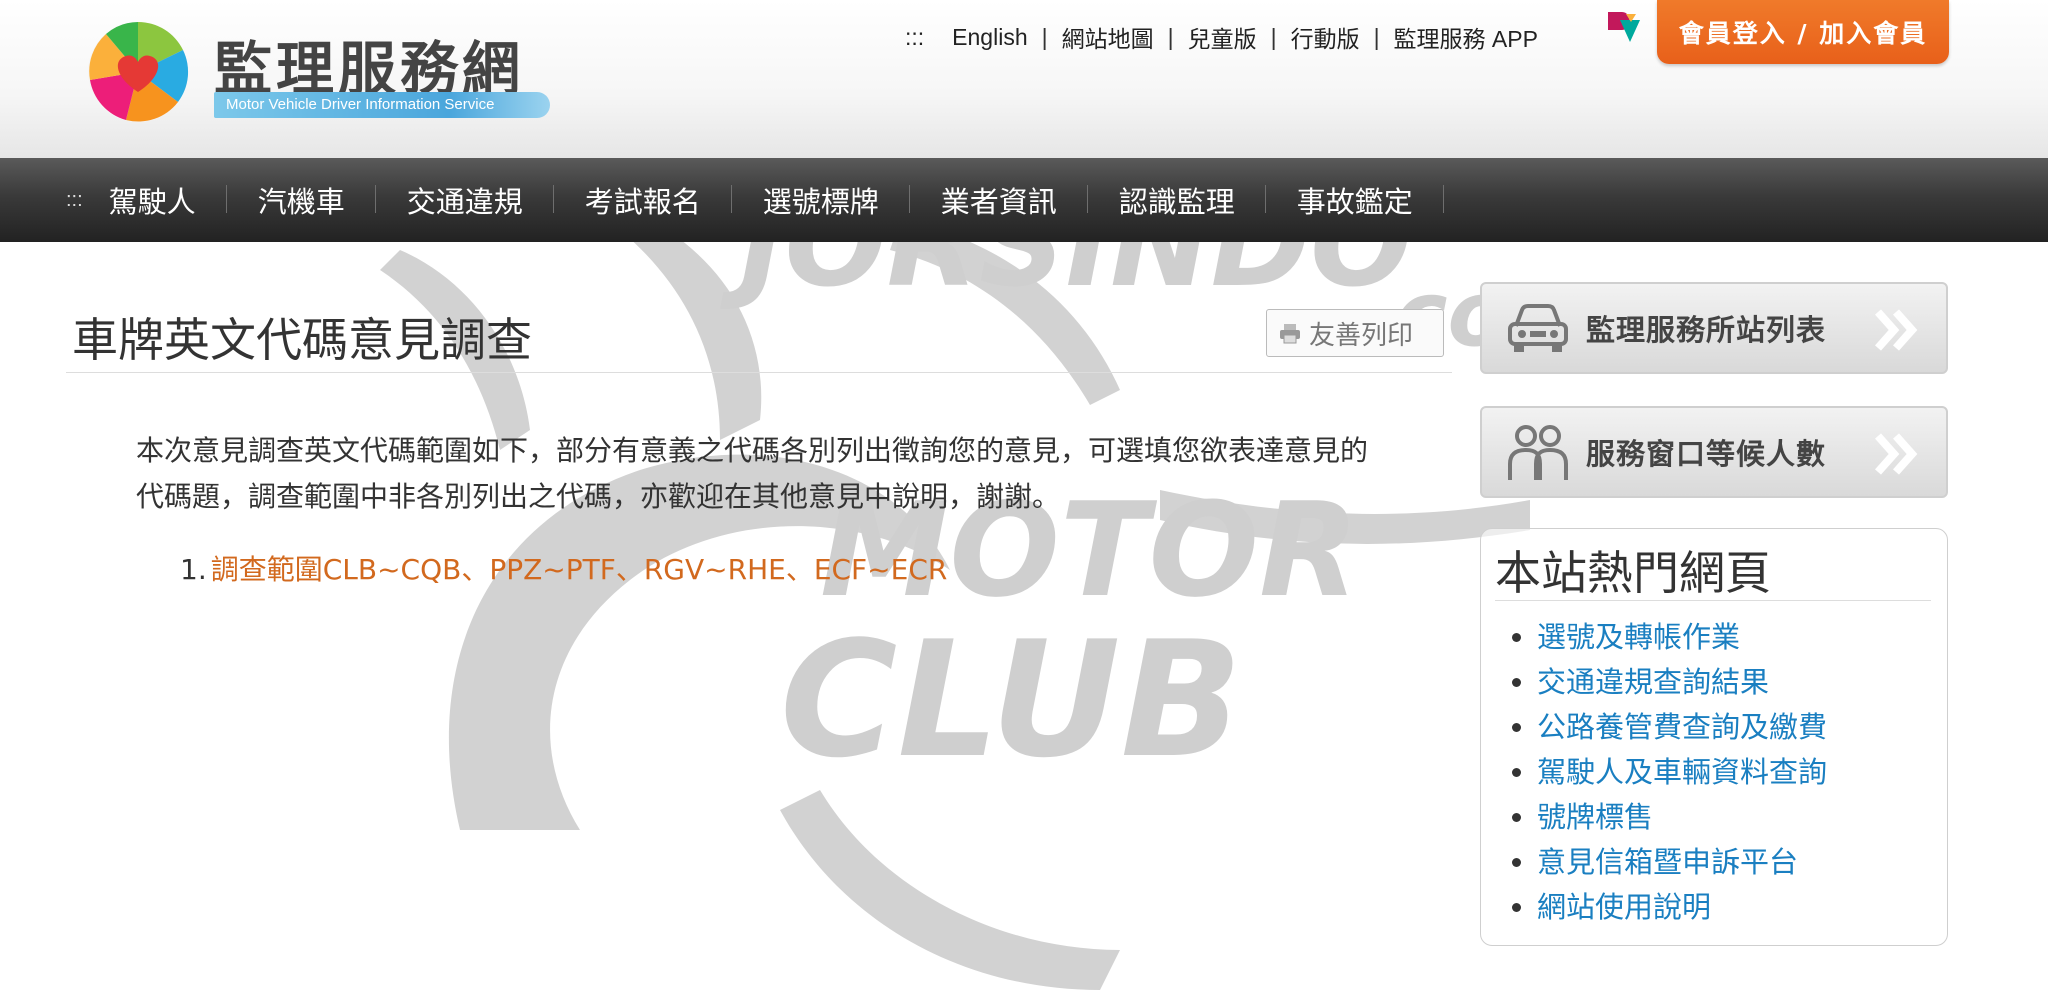 This screenshot has width=2048, height=995. I want to click on list-item: 選號及轉帳作業, so click(1682, 637).